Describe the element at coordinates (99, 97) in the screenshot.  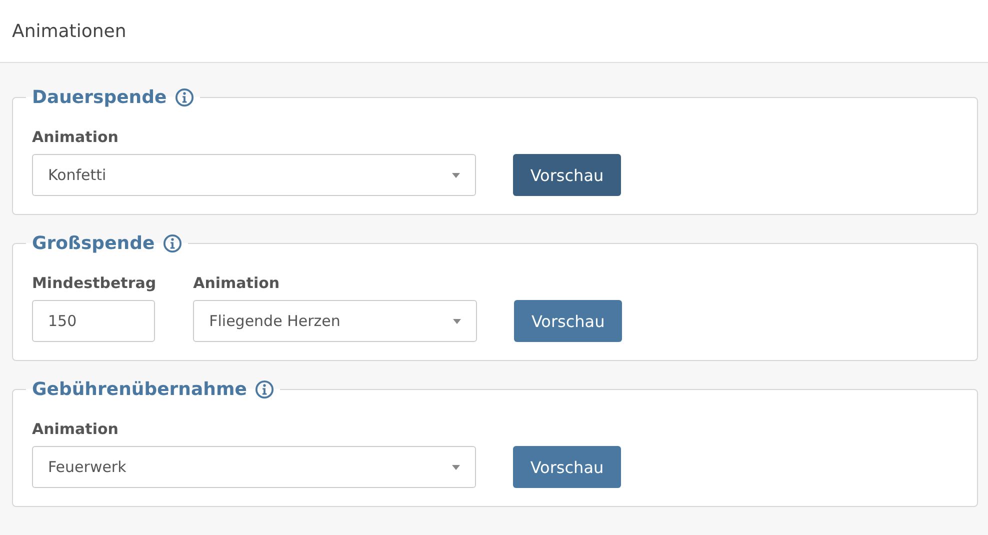
I see `section-title: Dauerspende` at that location.